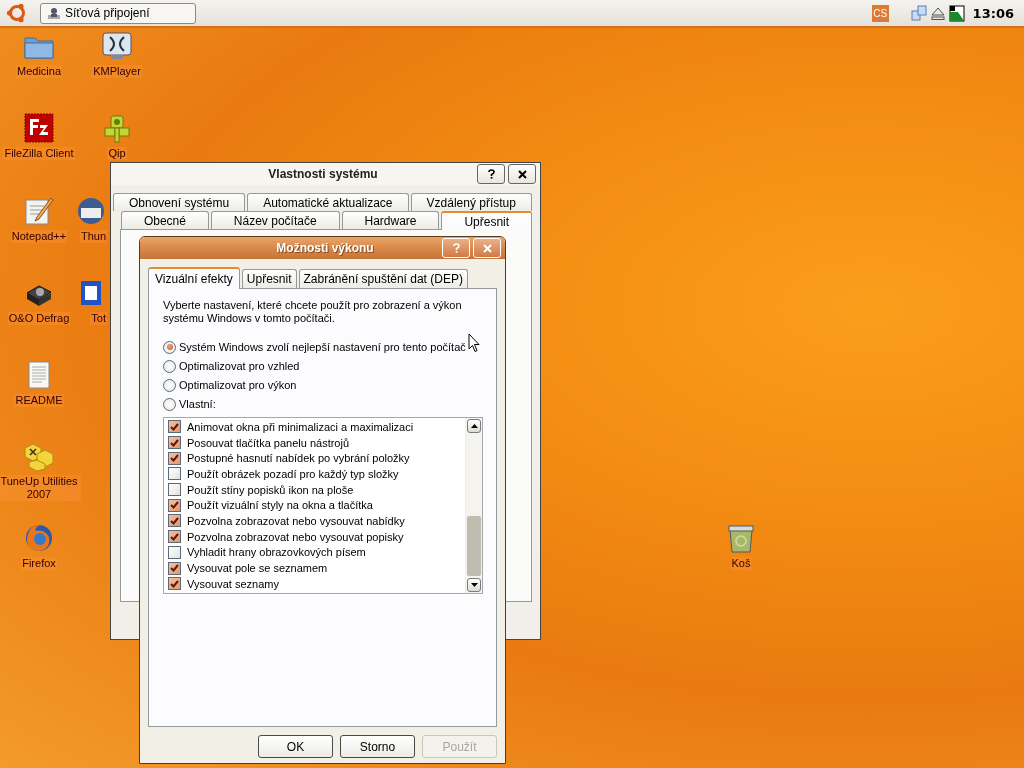 The image size is (1024, 768). I want to click on checkbox-label: Použít stíny popisků ikon na ploše, so click(270, 489).